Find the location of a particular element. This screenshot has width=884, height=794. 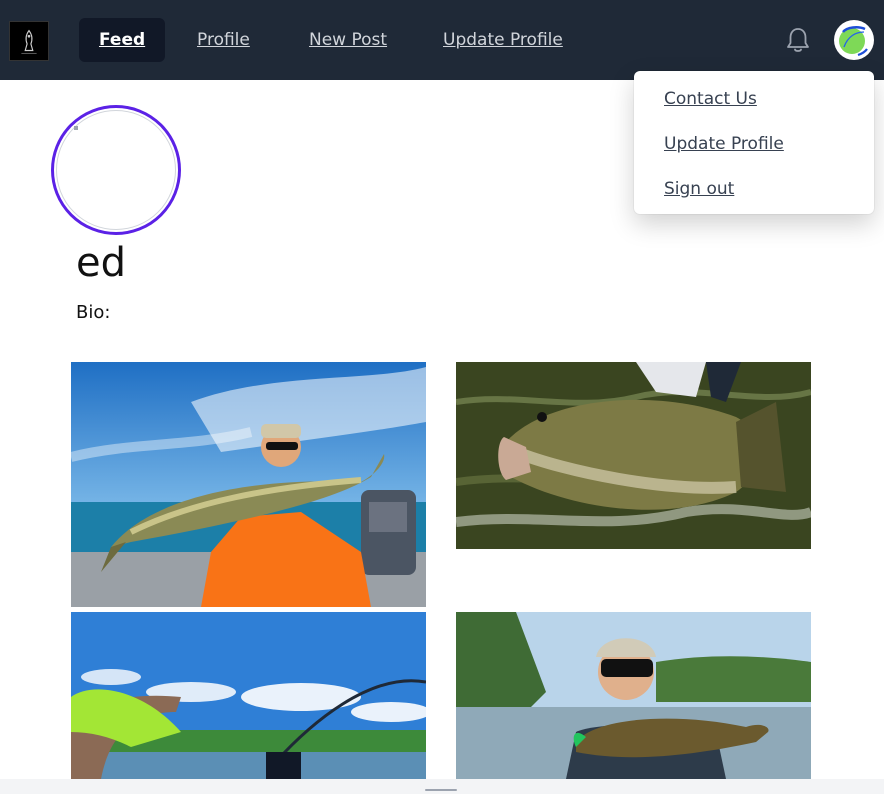

profile-username: ed is located at coordinates (101, 263).